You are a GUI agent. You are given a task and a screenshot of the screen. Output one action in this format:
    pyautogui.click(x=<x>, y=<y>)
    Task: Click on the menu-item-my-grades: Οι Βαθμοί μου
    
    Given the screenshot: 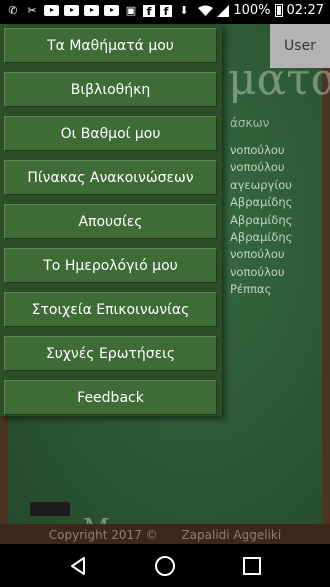 What is the action you would take?
    pyautogui.click(x=110, y=133)
    